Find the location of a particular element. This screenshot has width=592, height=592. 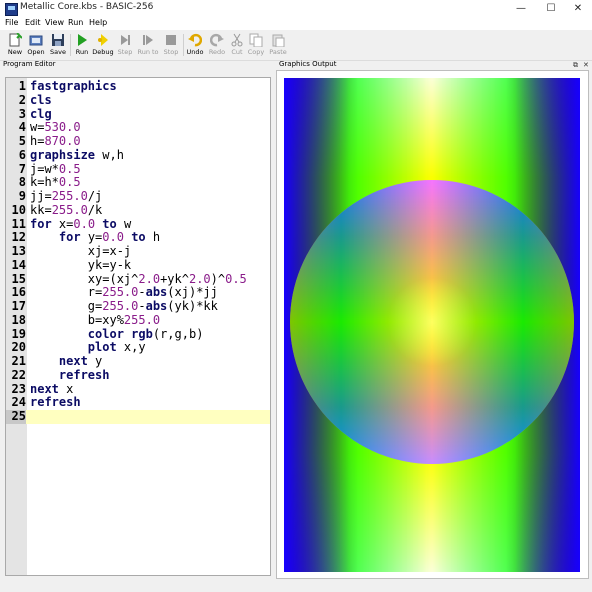

code-line: 22 refresh is located at coordinates (138, 375).